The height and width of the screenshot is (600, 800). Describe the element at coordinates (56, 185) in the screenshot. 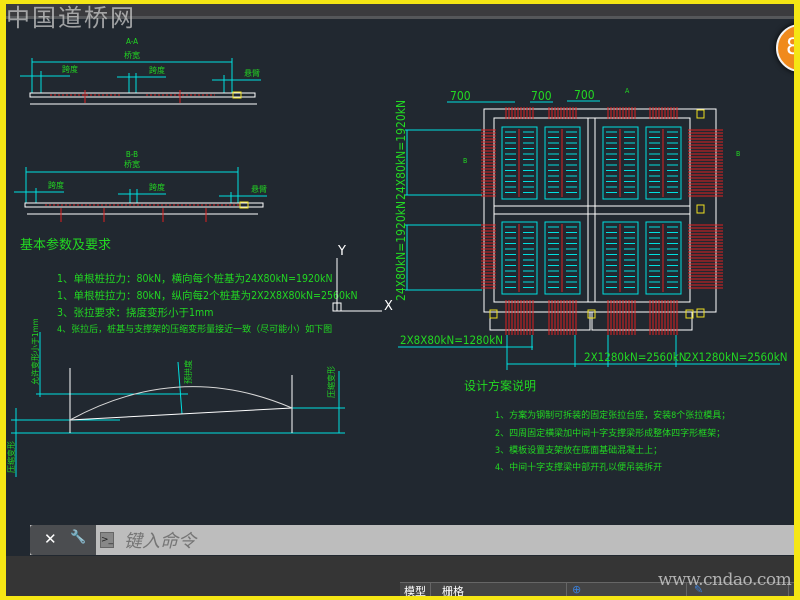

I see `section-bb-left-label: 跨度` at that location.